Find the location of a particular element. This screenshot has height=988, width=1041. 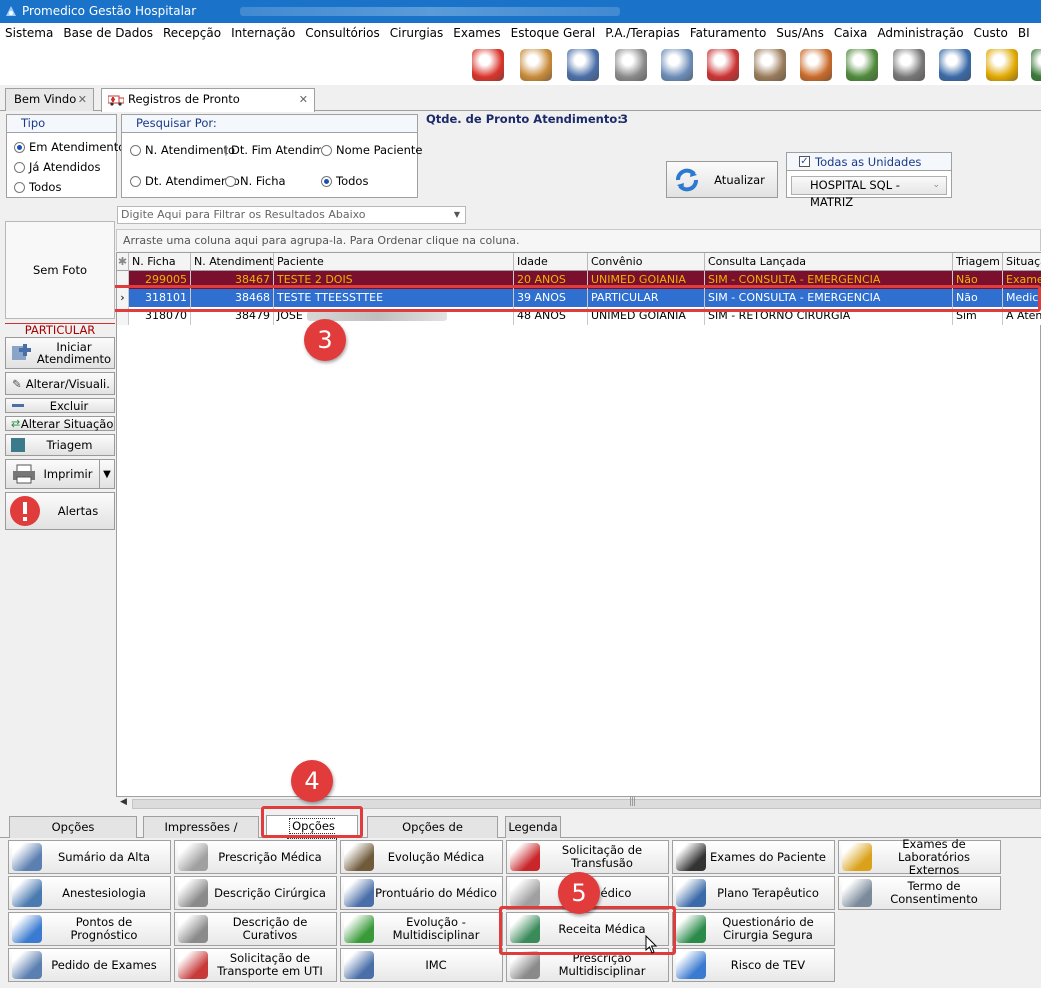

menu-item-2: Recepção is located at coordinates (192, 33).